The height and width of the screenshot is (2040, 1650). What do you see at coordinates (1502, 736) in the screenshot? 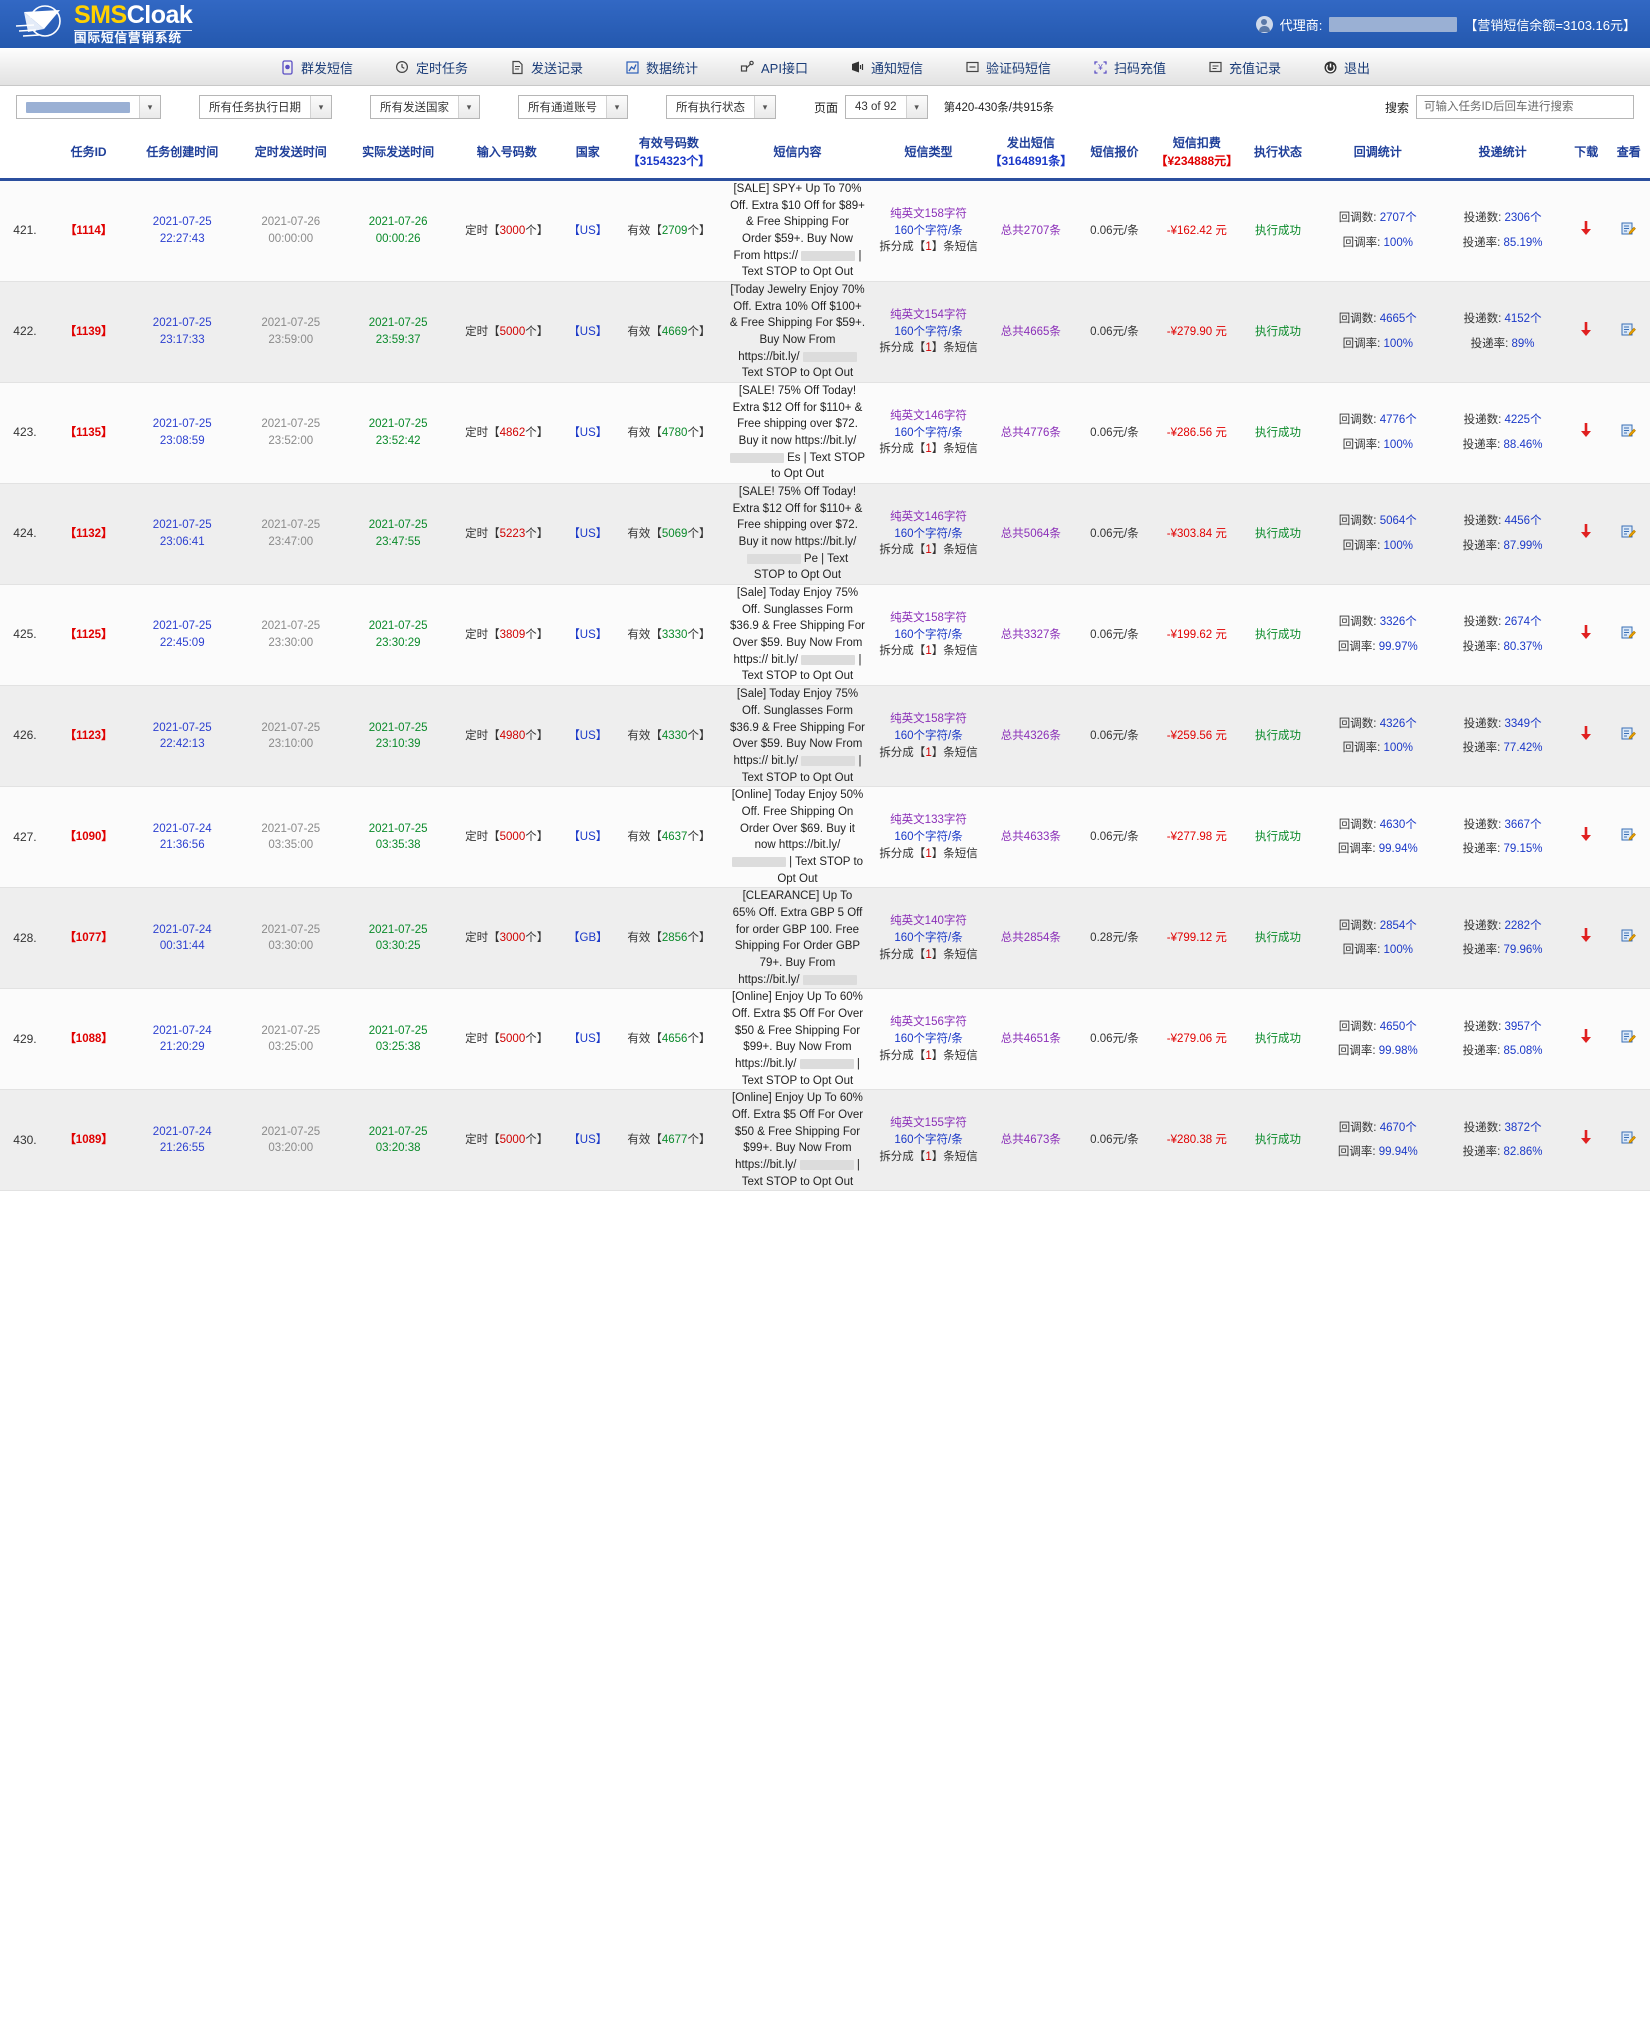
I see `row-delivery-stats: 投递数: 3349个 投递率: 77.42%` at bounding box center [1502, 736].